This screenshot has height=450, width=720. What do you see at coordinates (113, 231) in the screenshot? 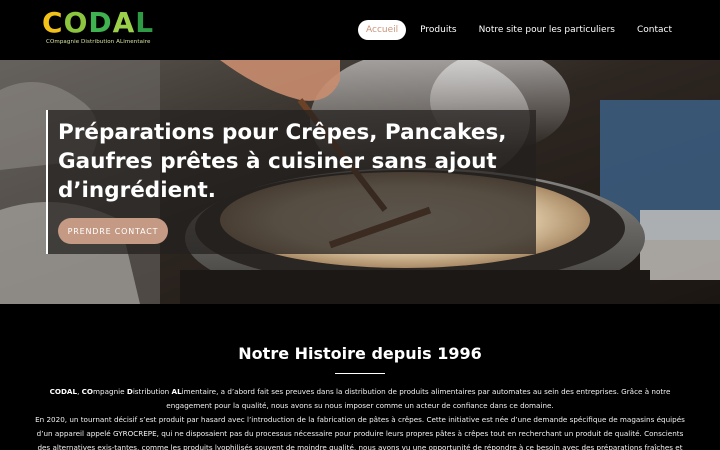
I see `contact-cta-button: PRENDRE CONTACT` at bounding box center [113, 231].